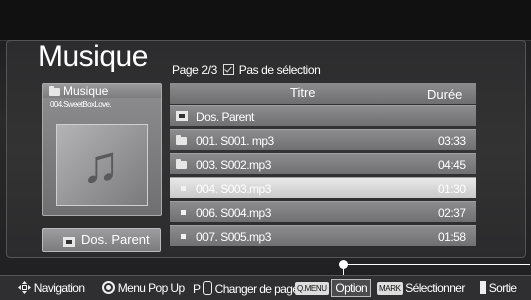 The height and width of the screenshot is (300, 531). Describe the element at coordinates (452, 141) in the screenshot. I see `item-duration: 03:33` at that location.